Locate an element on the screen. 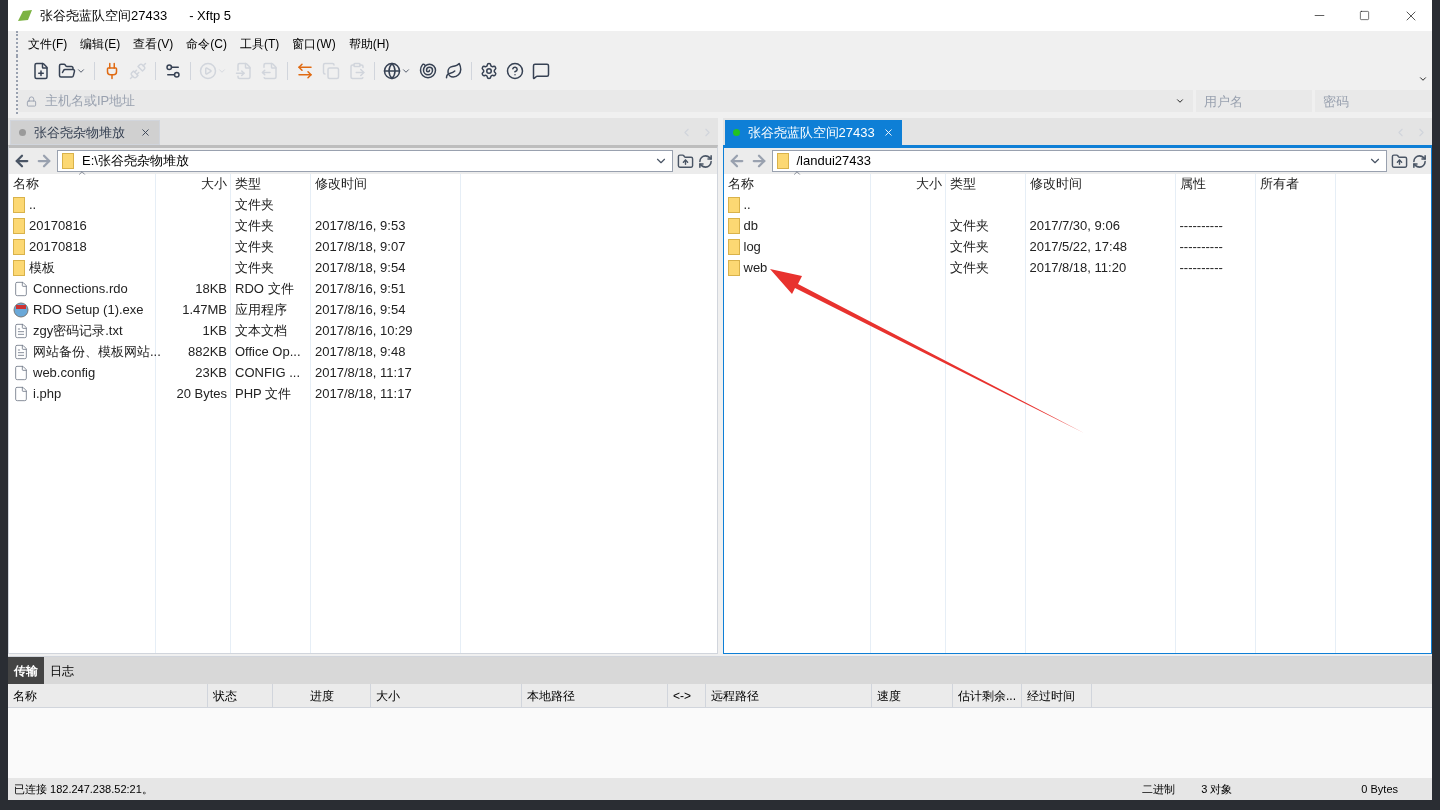 This screenshot has width=1440, height=810. help-icon is located at coordinates (515, 71).